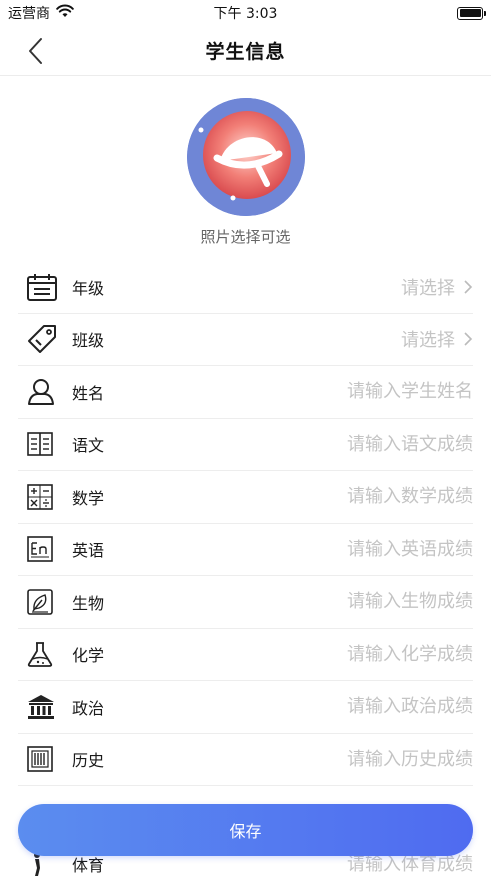  I want to click on page-title: 学生信息, so click(245, 52).